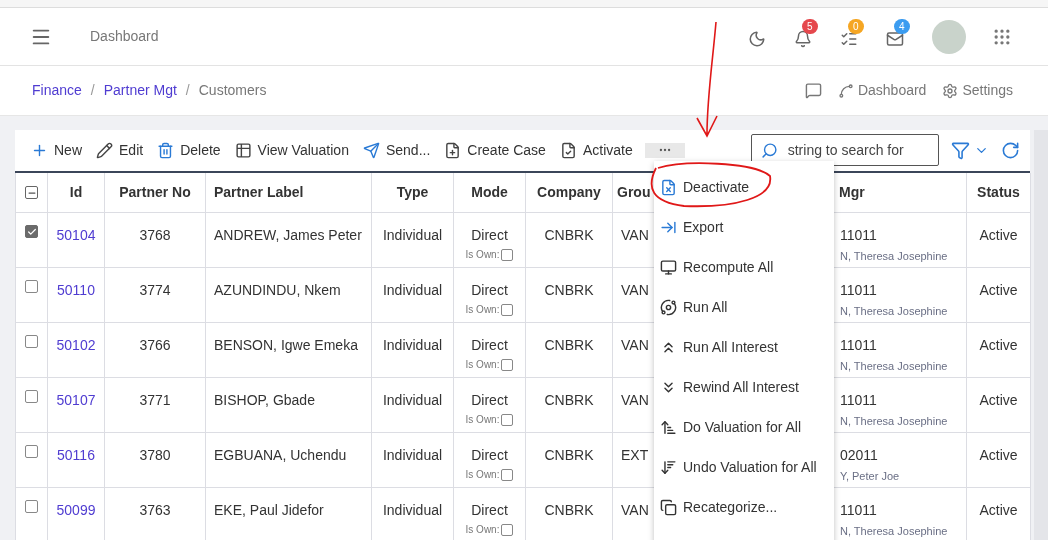 This screenshot has width=1048, height=540. I want to click on menu-item: Do Valuation for All, so click(744, 427).